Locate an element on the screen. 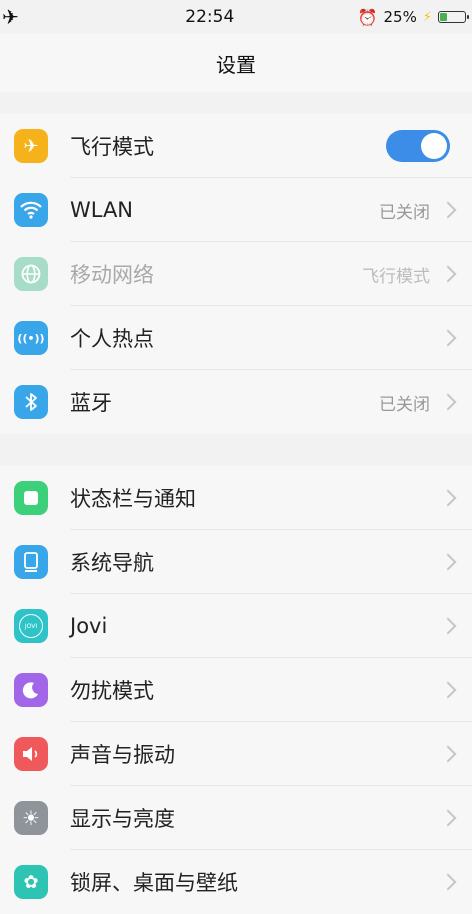 The width and height of the screenshot is (472, 914). jovi-icon: JOVI is located at coordinates (31, 626).